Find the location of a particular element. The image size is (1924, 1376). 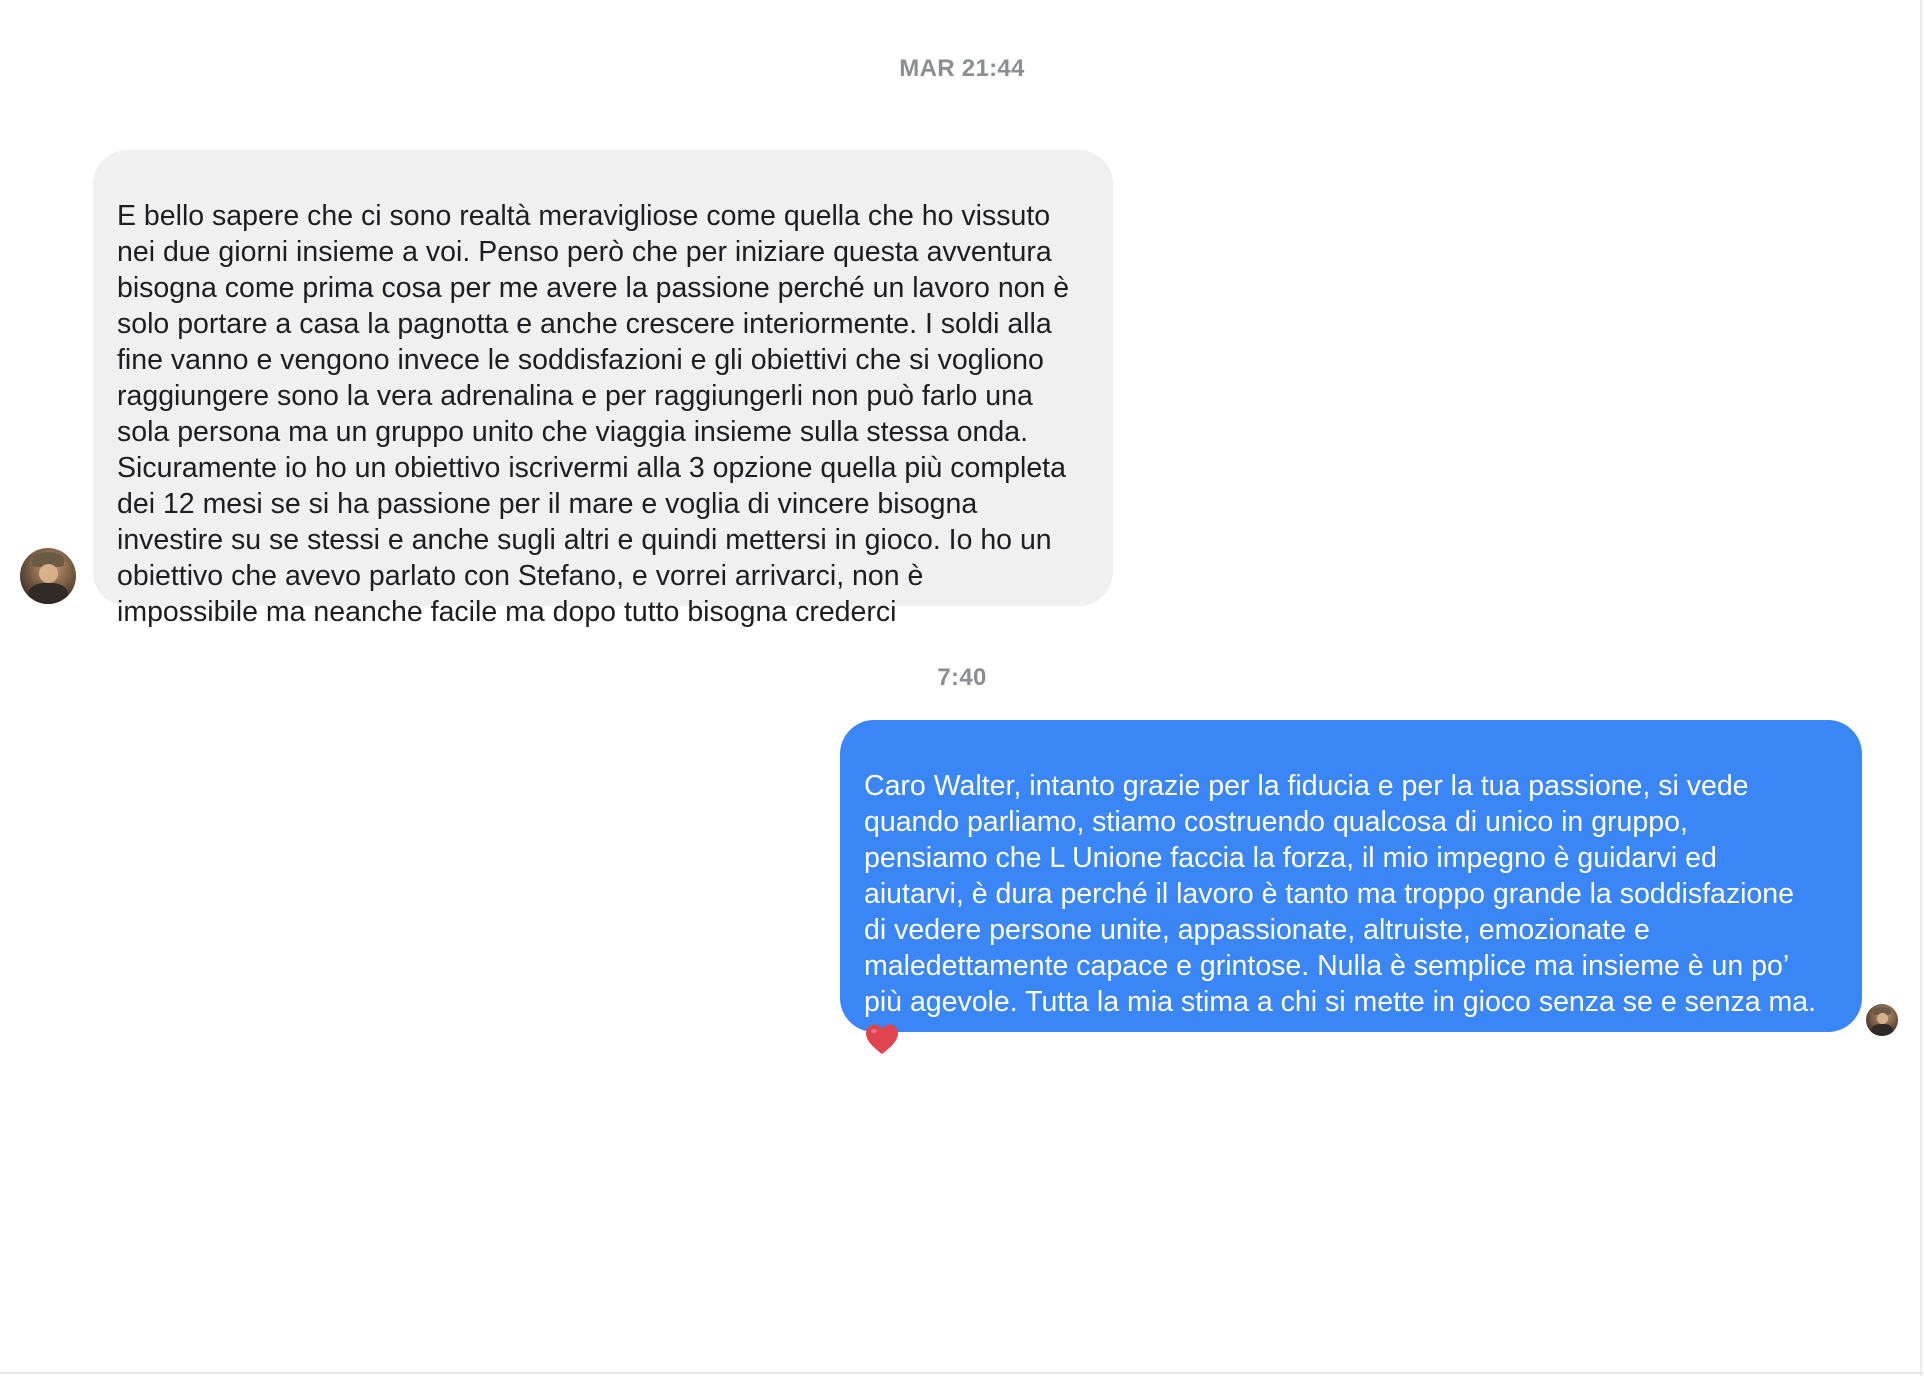

timestamp: 7:40 is located at coordinates (962, 677).